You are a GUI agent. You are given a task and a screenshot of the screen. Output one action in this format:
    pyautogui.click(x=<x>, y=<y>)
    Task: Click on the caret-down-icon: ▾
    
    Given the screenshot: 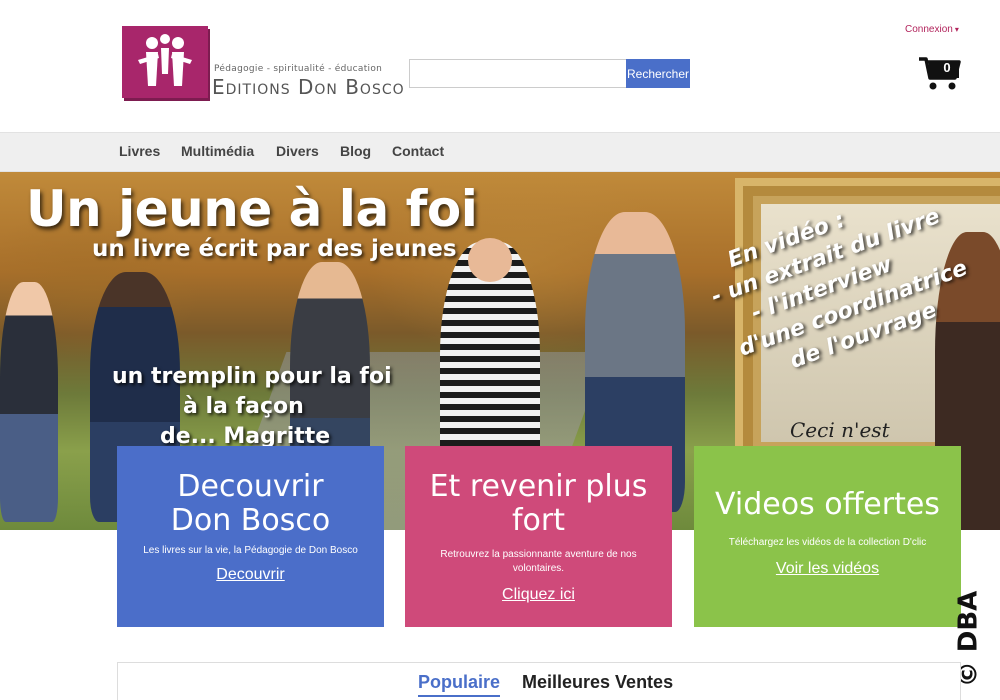 What is the action you would take?
    pyautogui.click(x=956, y=29)
    